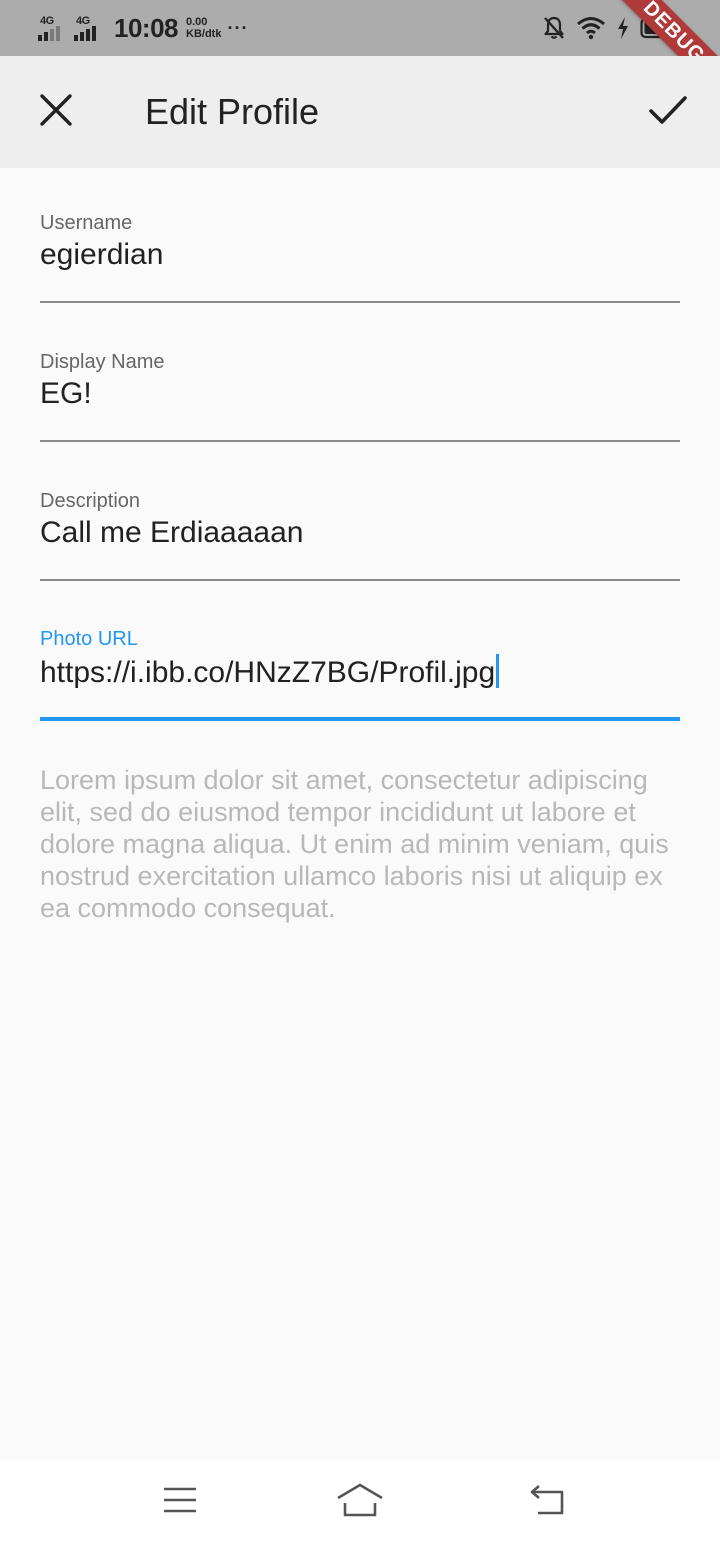  What do you see at coordinates (197, 22) in the screenshot?
I see `network-speed-value: 0.00` at bounding box center [197, 22].